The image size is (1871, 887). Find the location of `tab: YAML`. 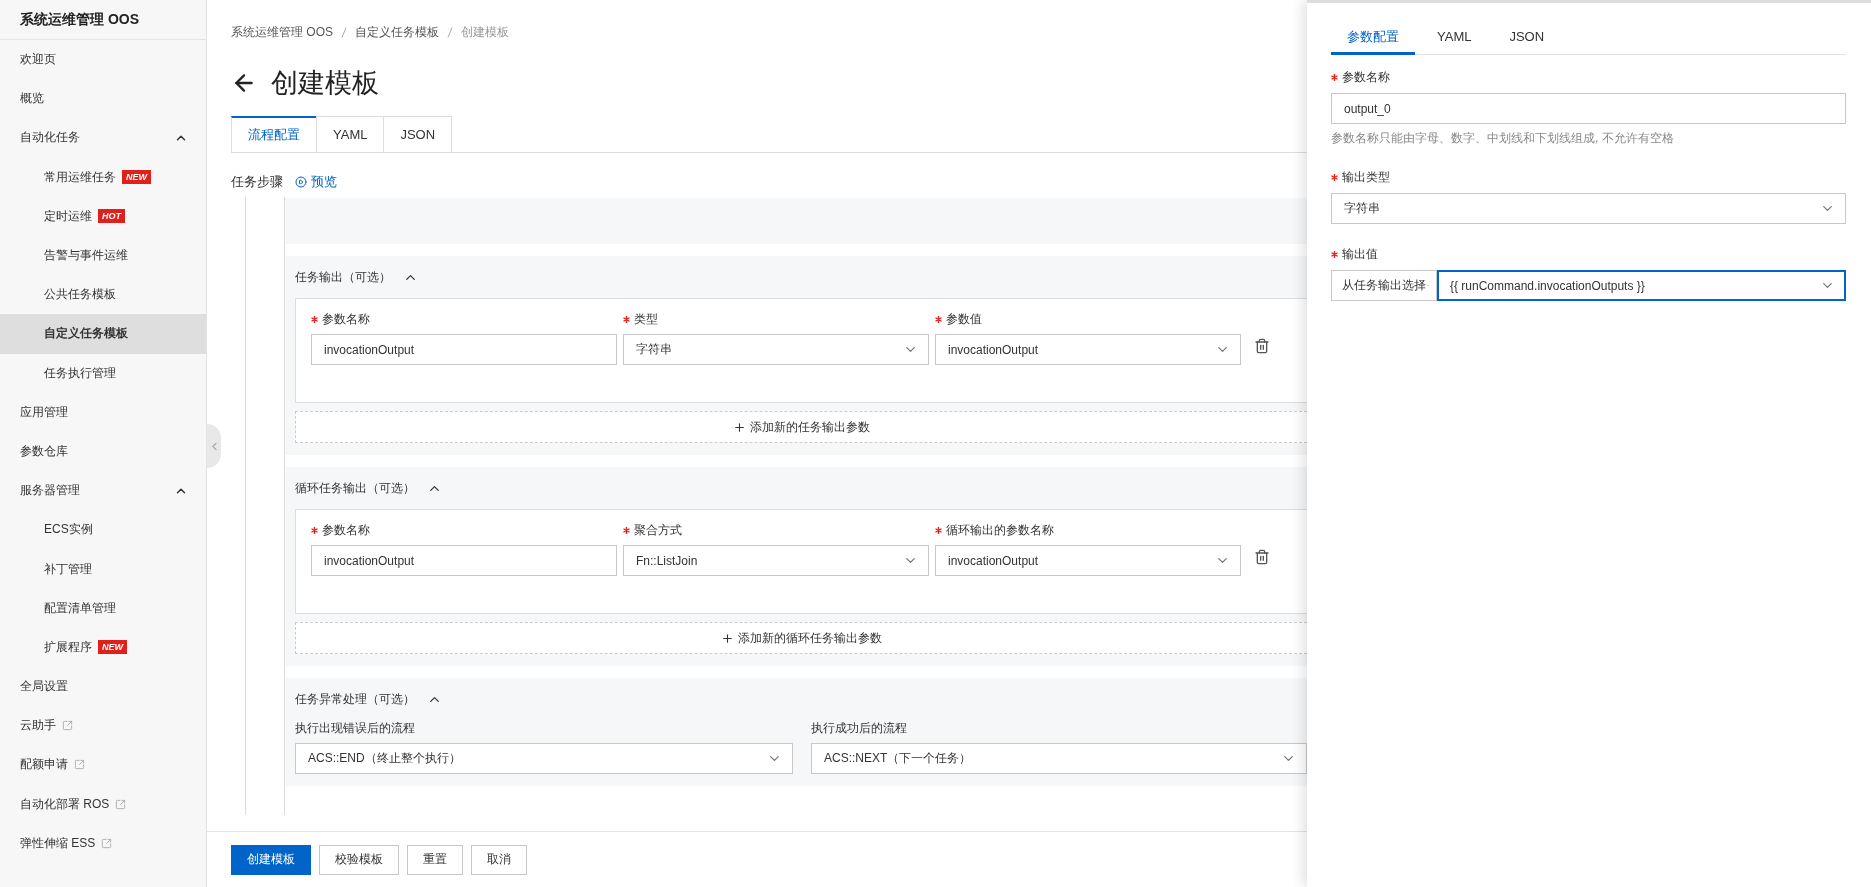

tab: YAML is located at coordinates (1454, 38).